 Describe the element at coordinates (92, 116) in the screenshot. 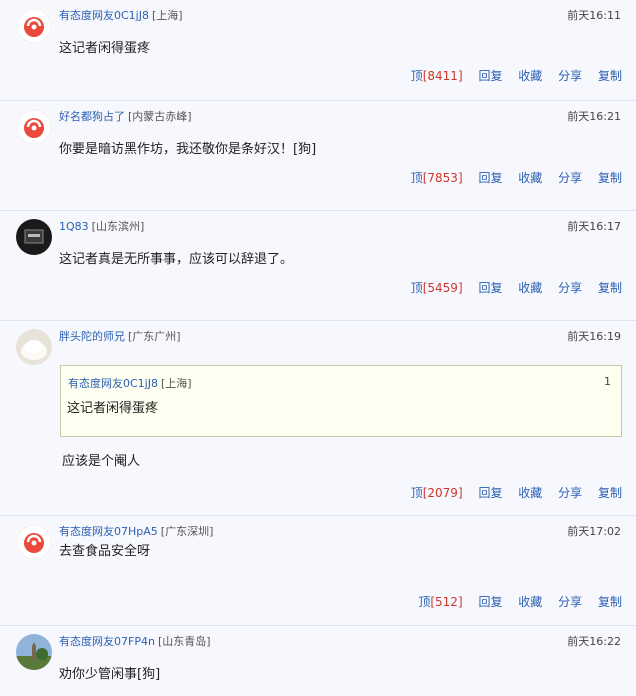

I see `username-link: 好名都狗占了` at that location.